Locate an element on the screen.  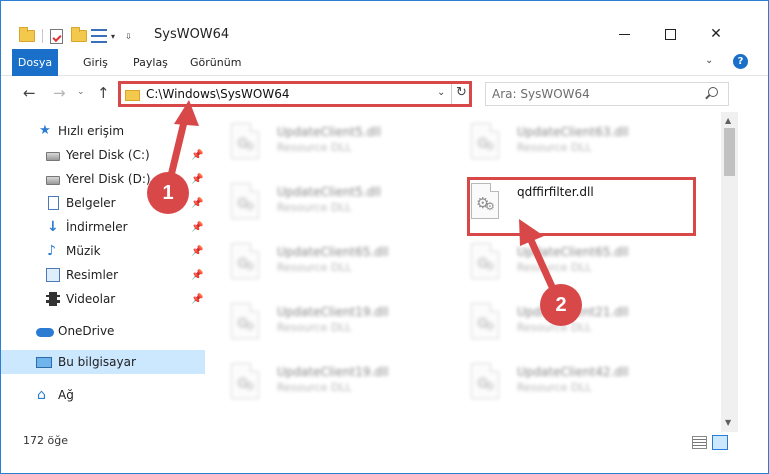
navigation-bar: ← → ⌄ ↑ C:\Windows\SysWOW64 ⌄ ↻ is located at coordinates (384, 94).